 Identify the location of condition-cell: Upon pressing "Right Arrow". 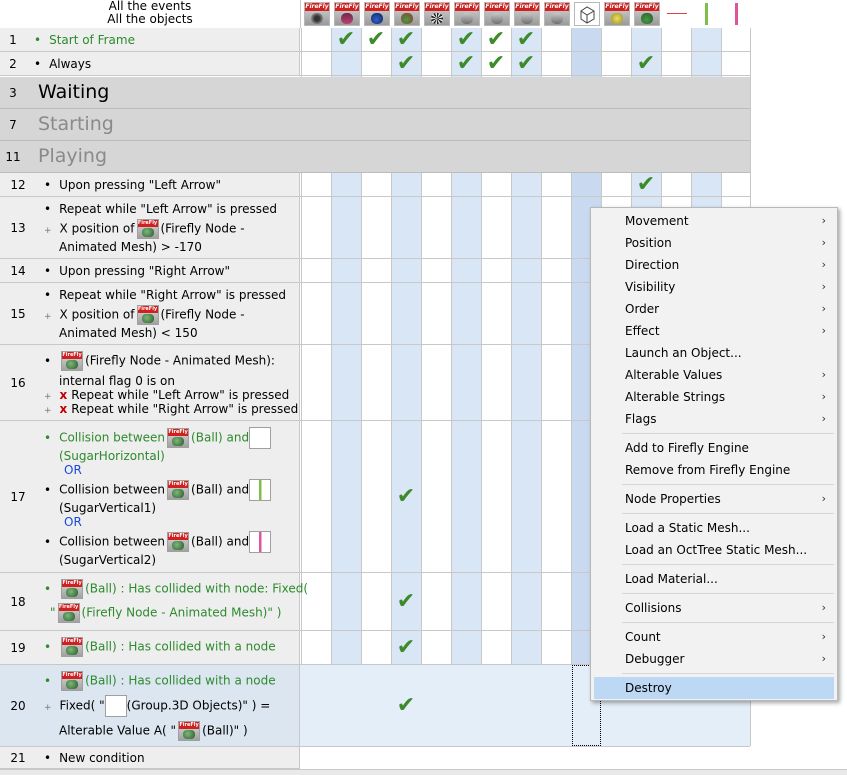
(168, 270).